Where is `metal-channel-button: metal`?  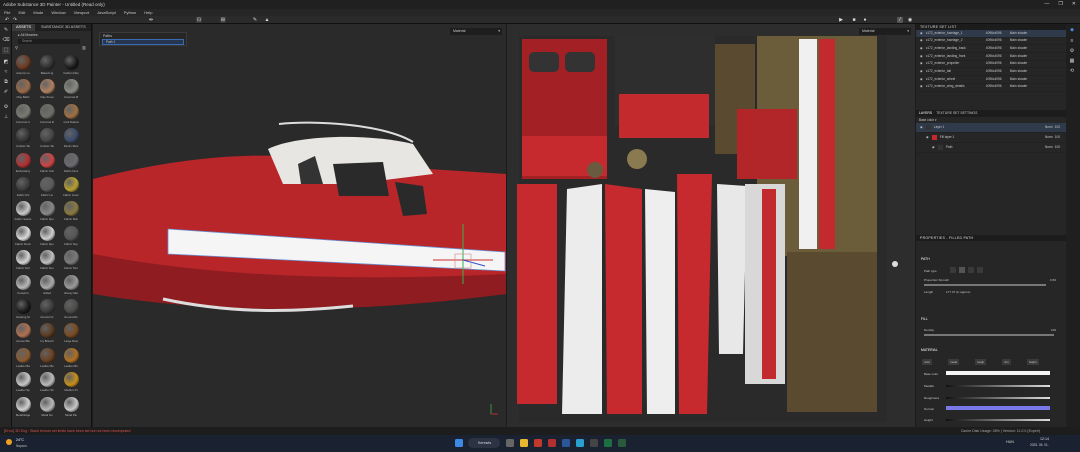 metal-channel-button: metal is located at coordinates (953, 362).